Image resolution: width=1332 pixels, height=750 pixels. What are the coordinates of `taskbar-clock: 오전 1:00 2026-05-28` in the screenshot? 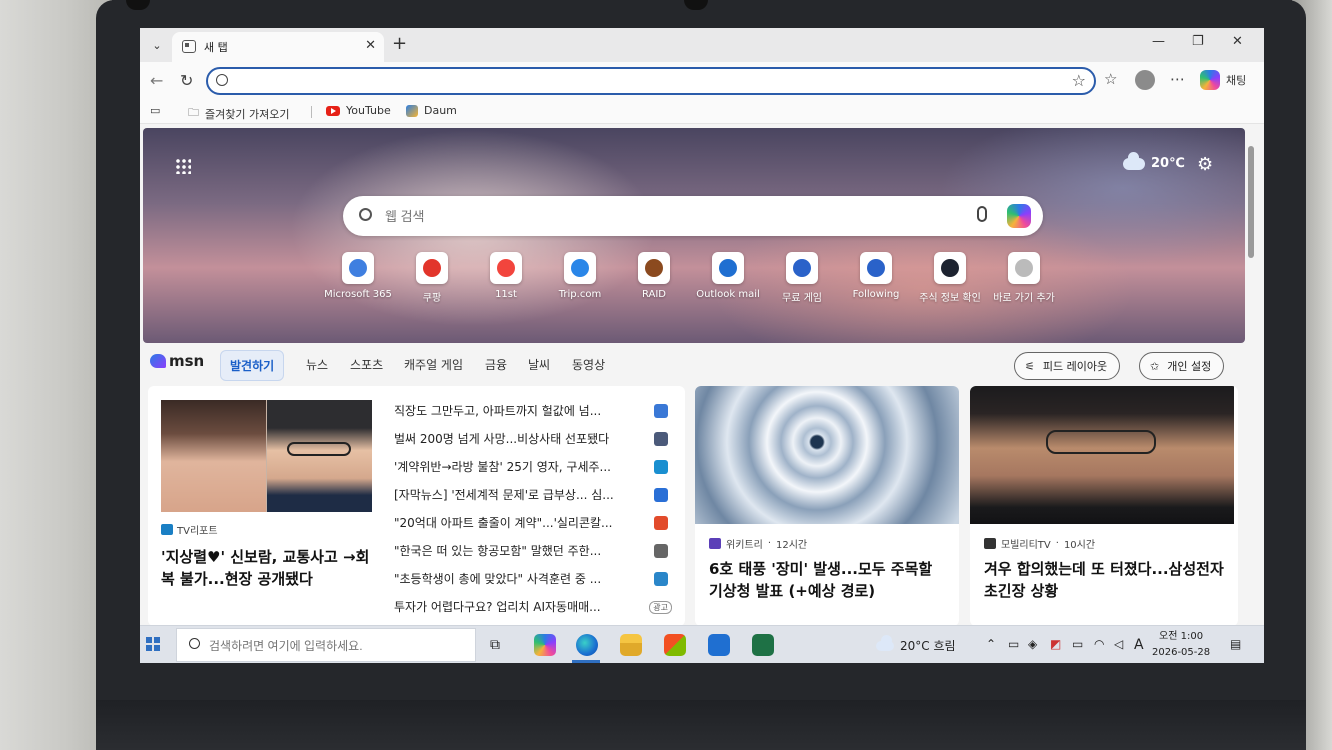 It's located at (1181, 645).